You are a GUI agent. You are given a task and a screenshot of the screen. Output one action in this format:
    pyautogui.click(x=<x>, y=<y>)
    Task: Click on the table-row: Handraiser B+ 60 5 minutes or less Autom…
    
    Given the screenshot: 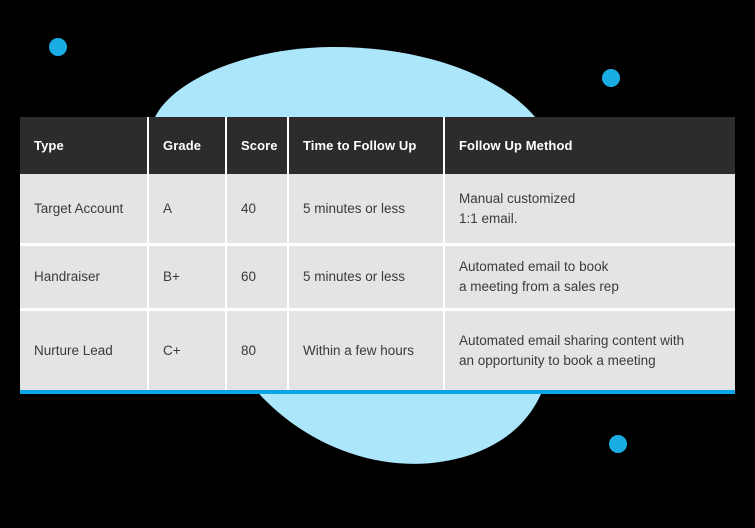 What is the action you would take?
    pyautogui.click(x=377, y=277)
    